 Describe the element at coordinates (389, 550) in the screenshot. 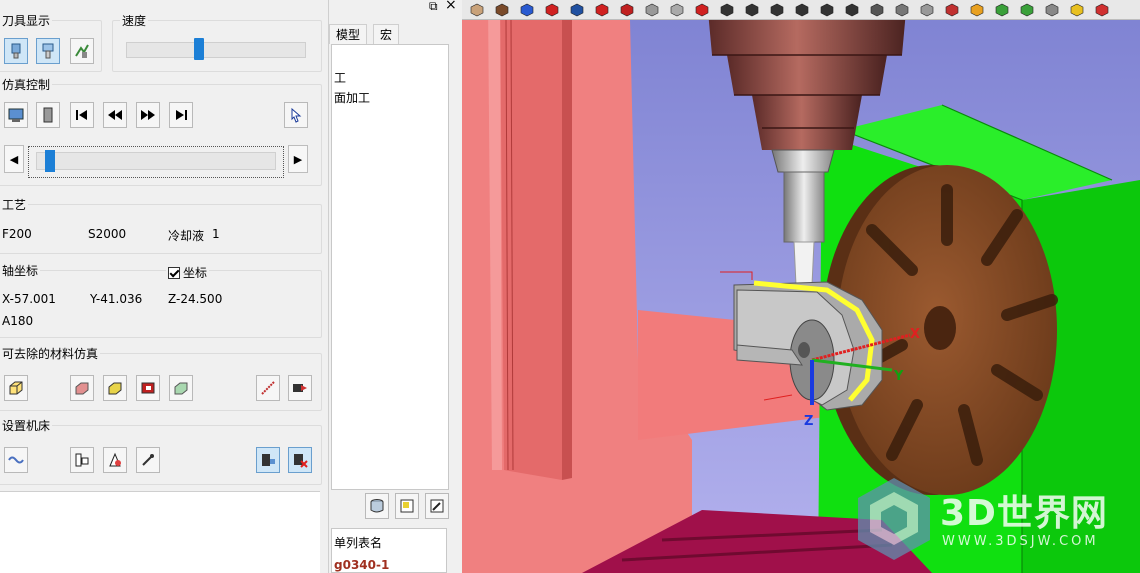

I see `program-list: 单列表名 g0340-1` at that location.